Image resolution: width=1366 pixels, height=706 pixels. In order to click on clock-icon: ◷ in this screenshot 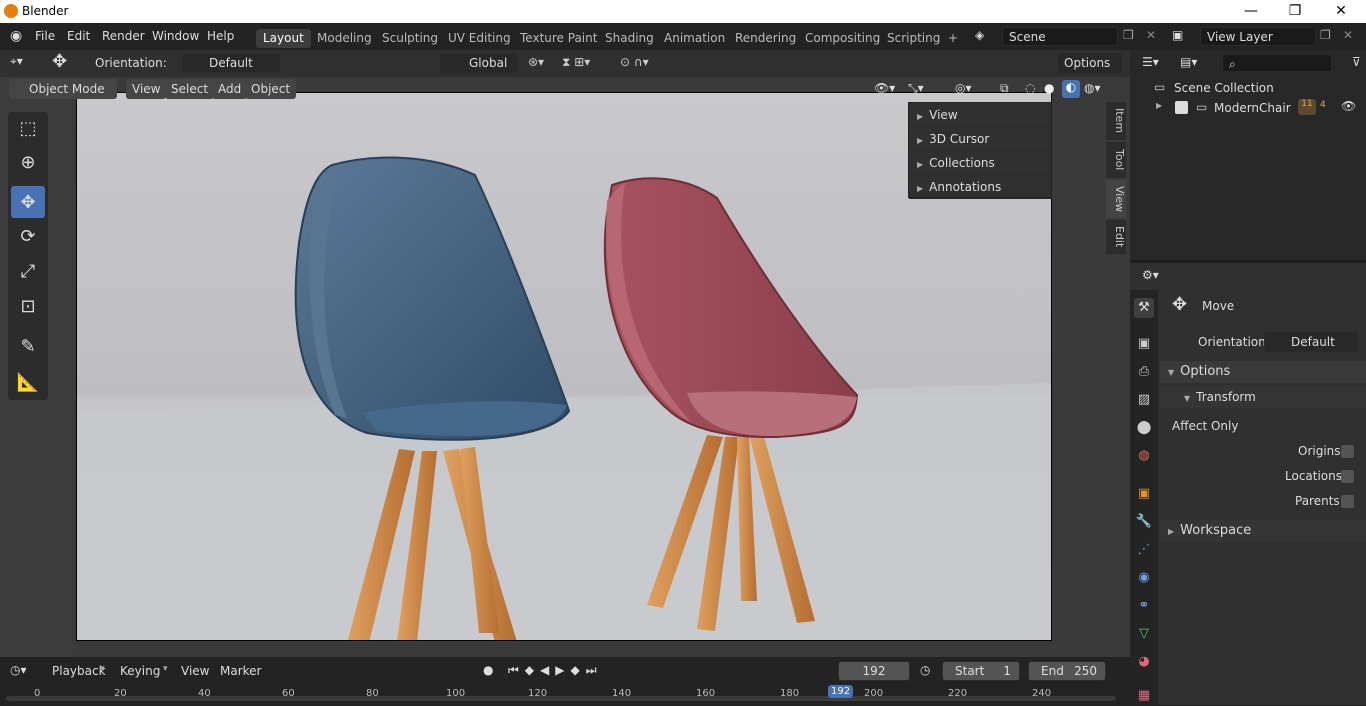, I will do `click(925, 670)`.